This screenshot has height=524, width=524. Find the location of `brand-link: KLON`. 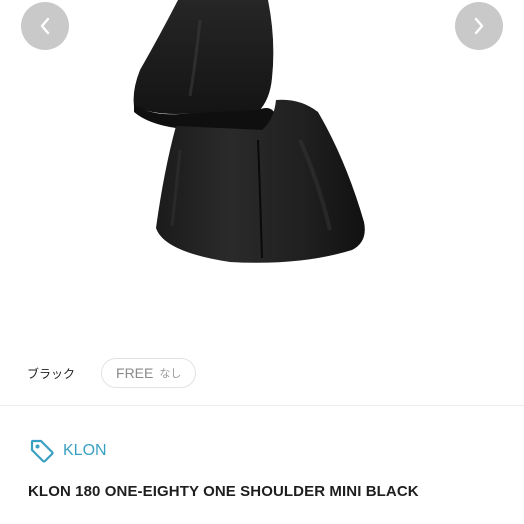

brand-link: KLON is located at coordinates (68, 451).